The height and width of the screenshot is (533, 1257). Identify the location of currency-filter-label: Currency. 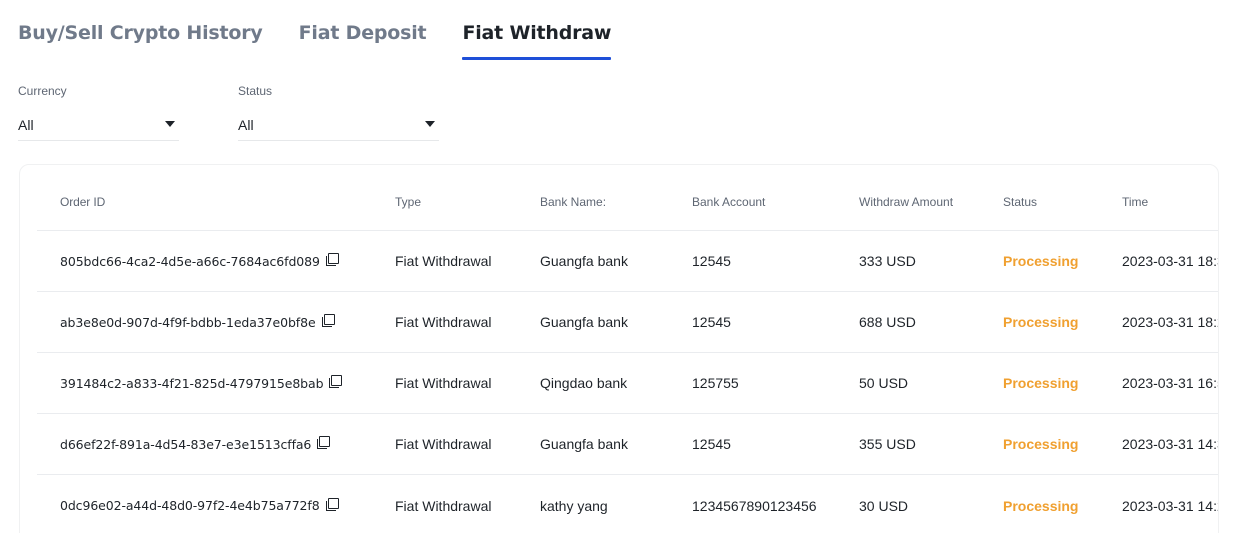
(42, 91).